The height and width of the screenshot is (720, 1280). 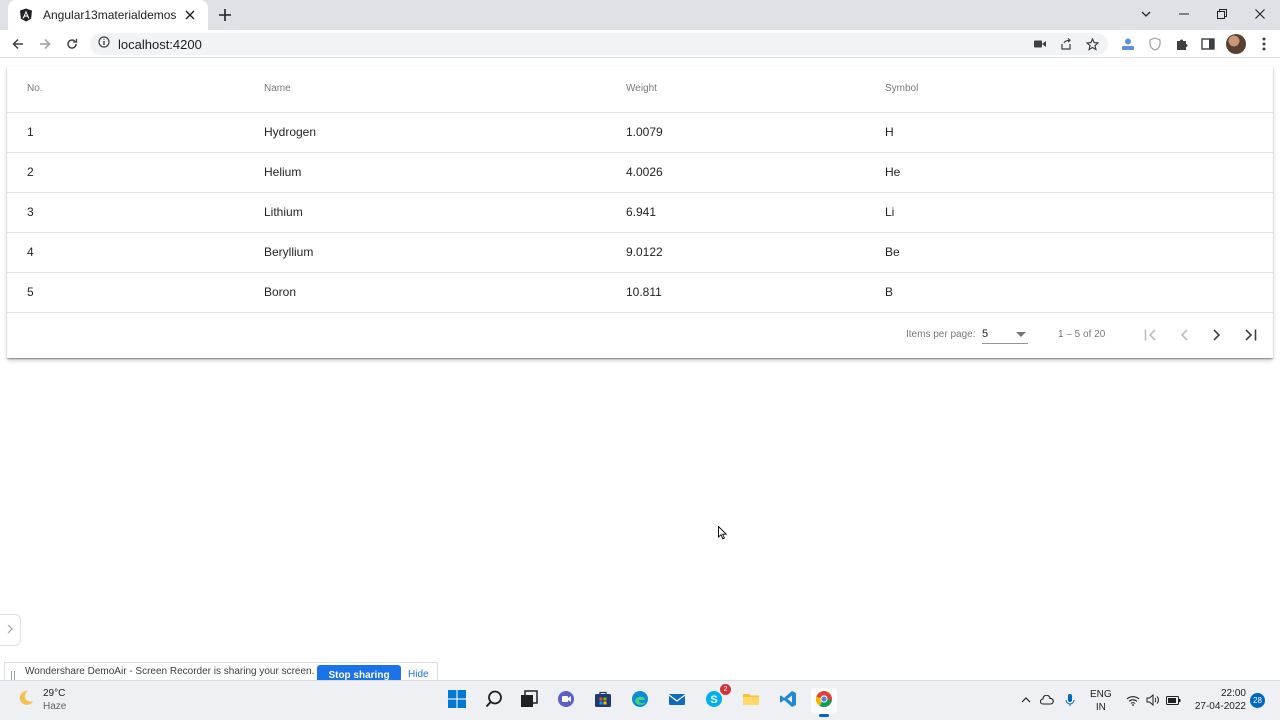 What do you see at coordinates (1208, 44) in the screenshot?
I see `side-panel-icon` at bounding box center [1208, 44].